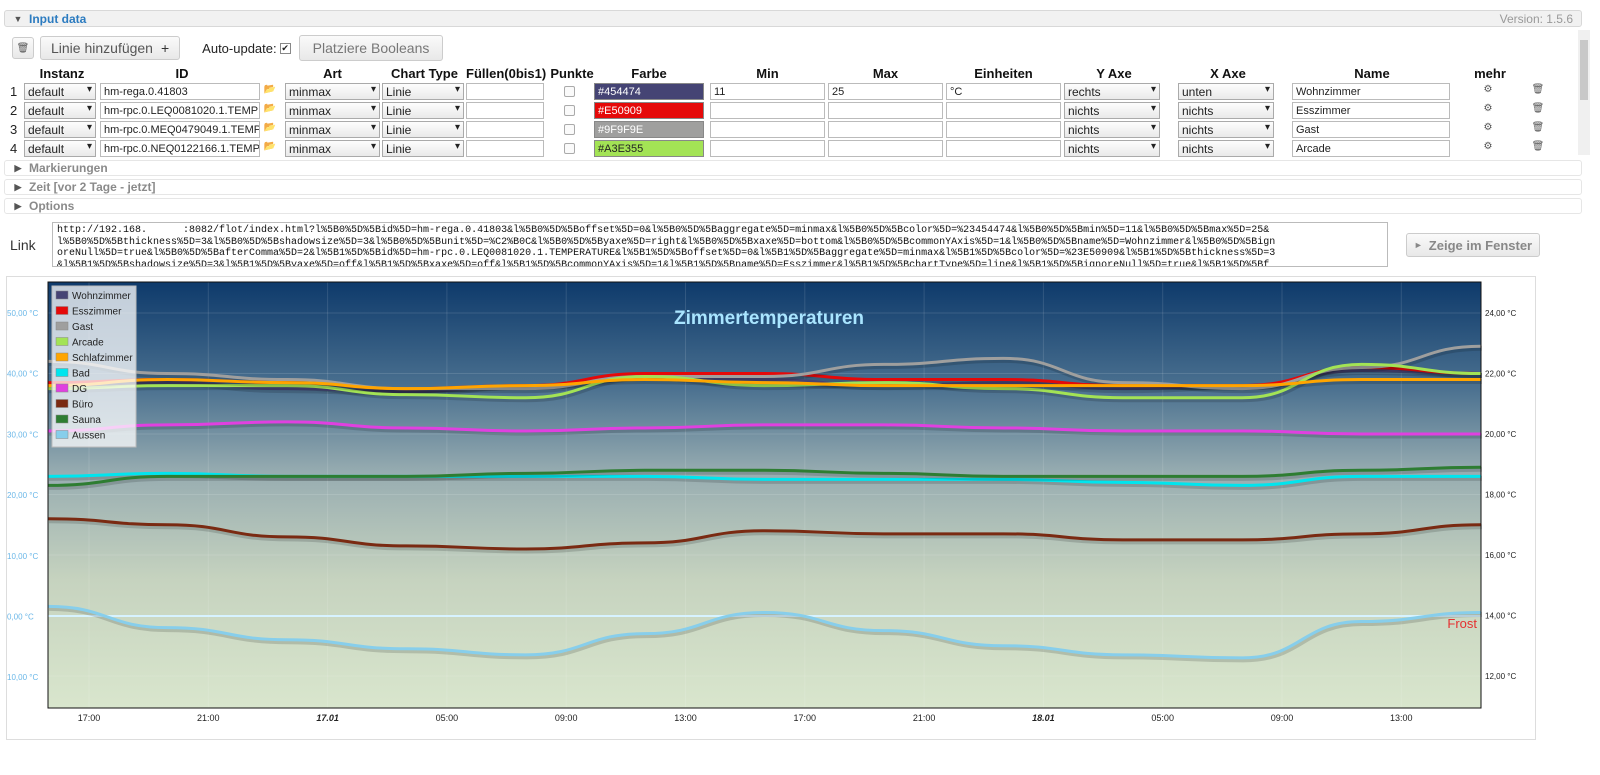 Image resolution: width=1600 pixels, height=775 pixels. What do you see at coordinates (1584, 92) in the screenshot?
I see `table-scrollbar` at bounding box center [1584, 92].